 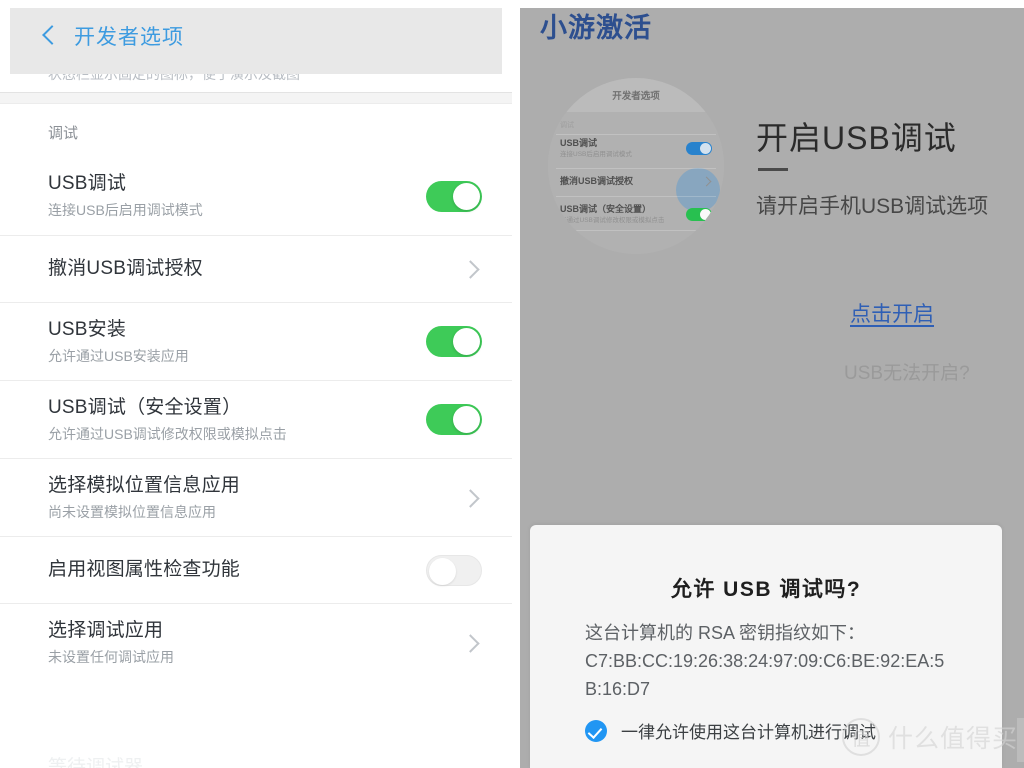 I want to click on list-item-subtitle: 允许通过USB安装应用, so click(x=118, y=355).